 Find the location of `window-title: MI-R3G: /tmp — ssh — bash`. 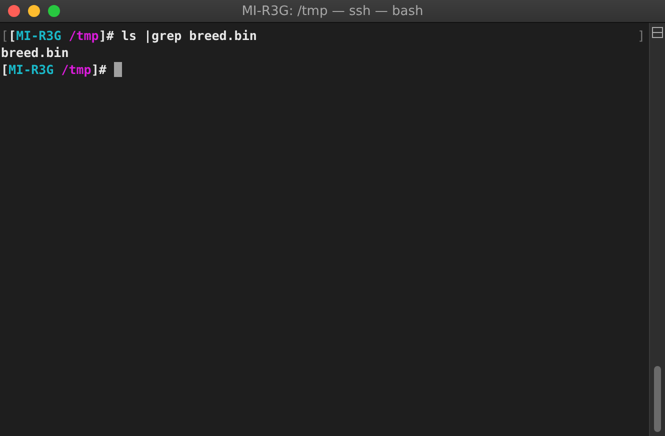

window-title: MI-R3G: /tmp — ssh — bash is located at coordinates (332, 11).